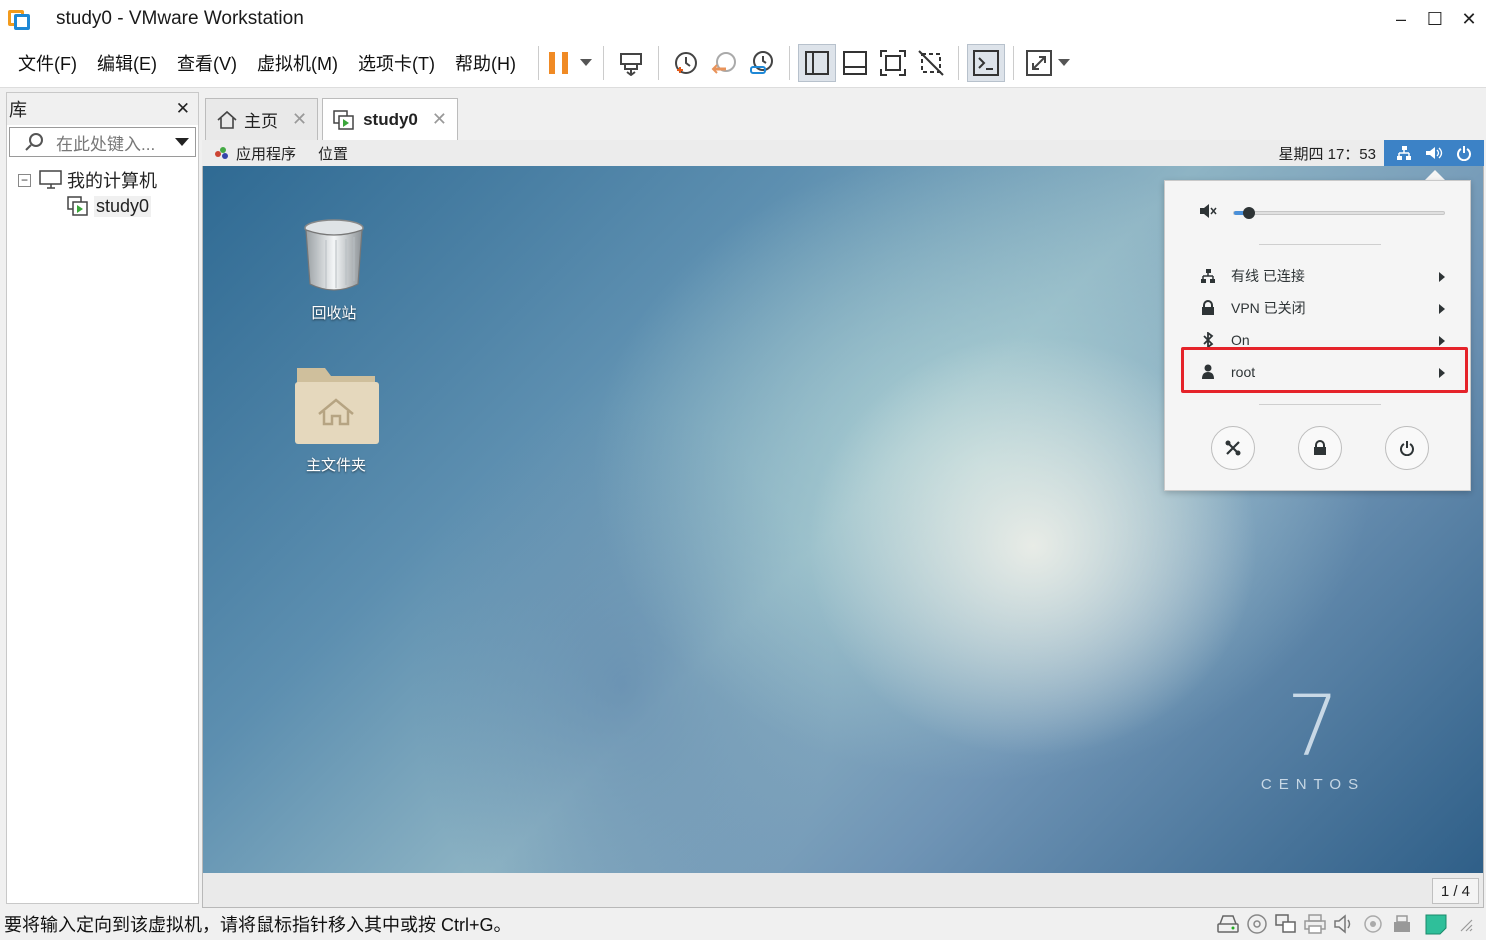  Describe the element at coordinates (1324, 370) in the screenshot. I see `annotation-highlight` at that location.